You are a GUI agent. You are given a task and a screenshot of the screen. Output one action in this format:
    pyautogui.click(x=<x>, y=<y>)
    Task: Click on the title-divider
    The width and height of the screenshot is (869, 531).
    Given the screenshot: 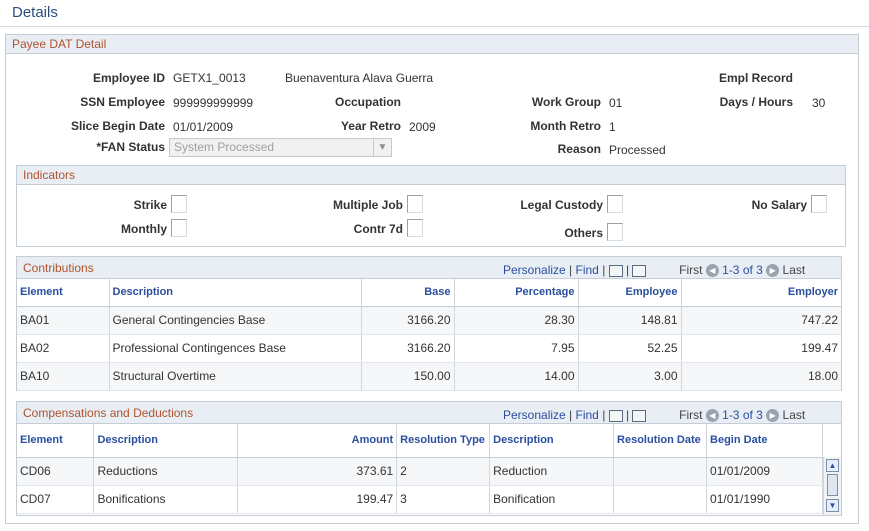 What is the action you would take?
    pyautogui.click(x=434, y=26)
    